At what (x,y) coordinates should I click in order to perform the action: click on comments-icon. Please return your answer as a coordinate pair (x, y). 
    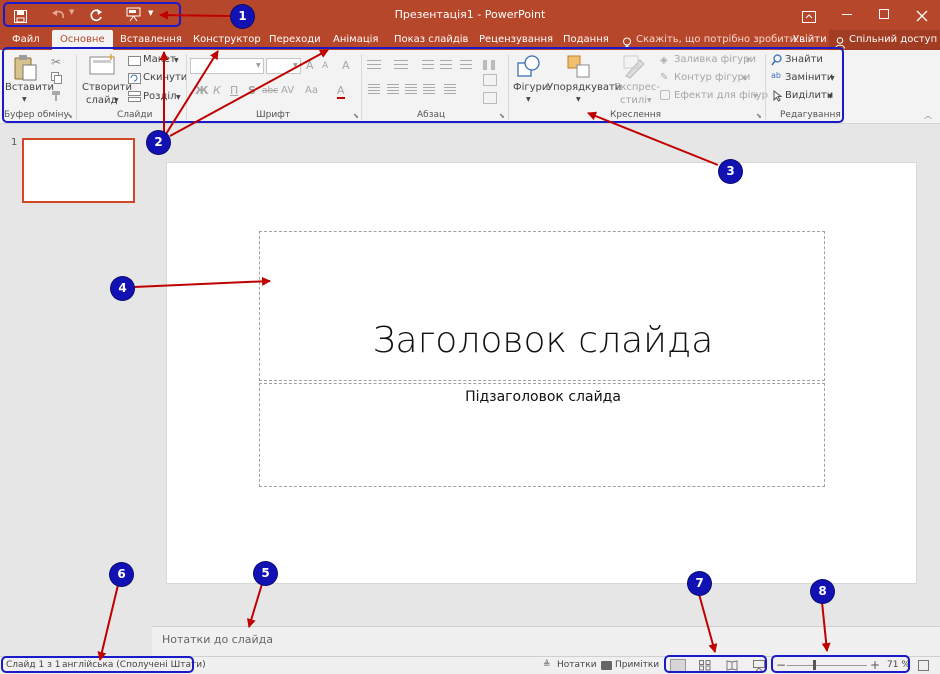
    Looking at the image, I should click on (606, 665).